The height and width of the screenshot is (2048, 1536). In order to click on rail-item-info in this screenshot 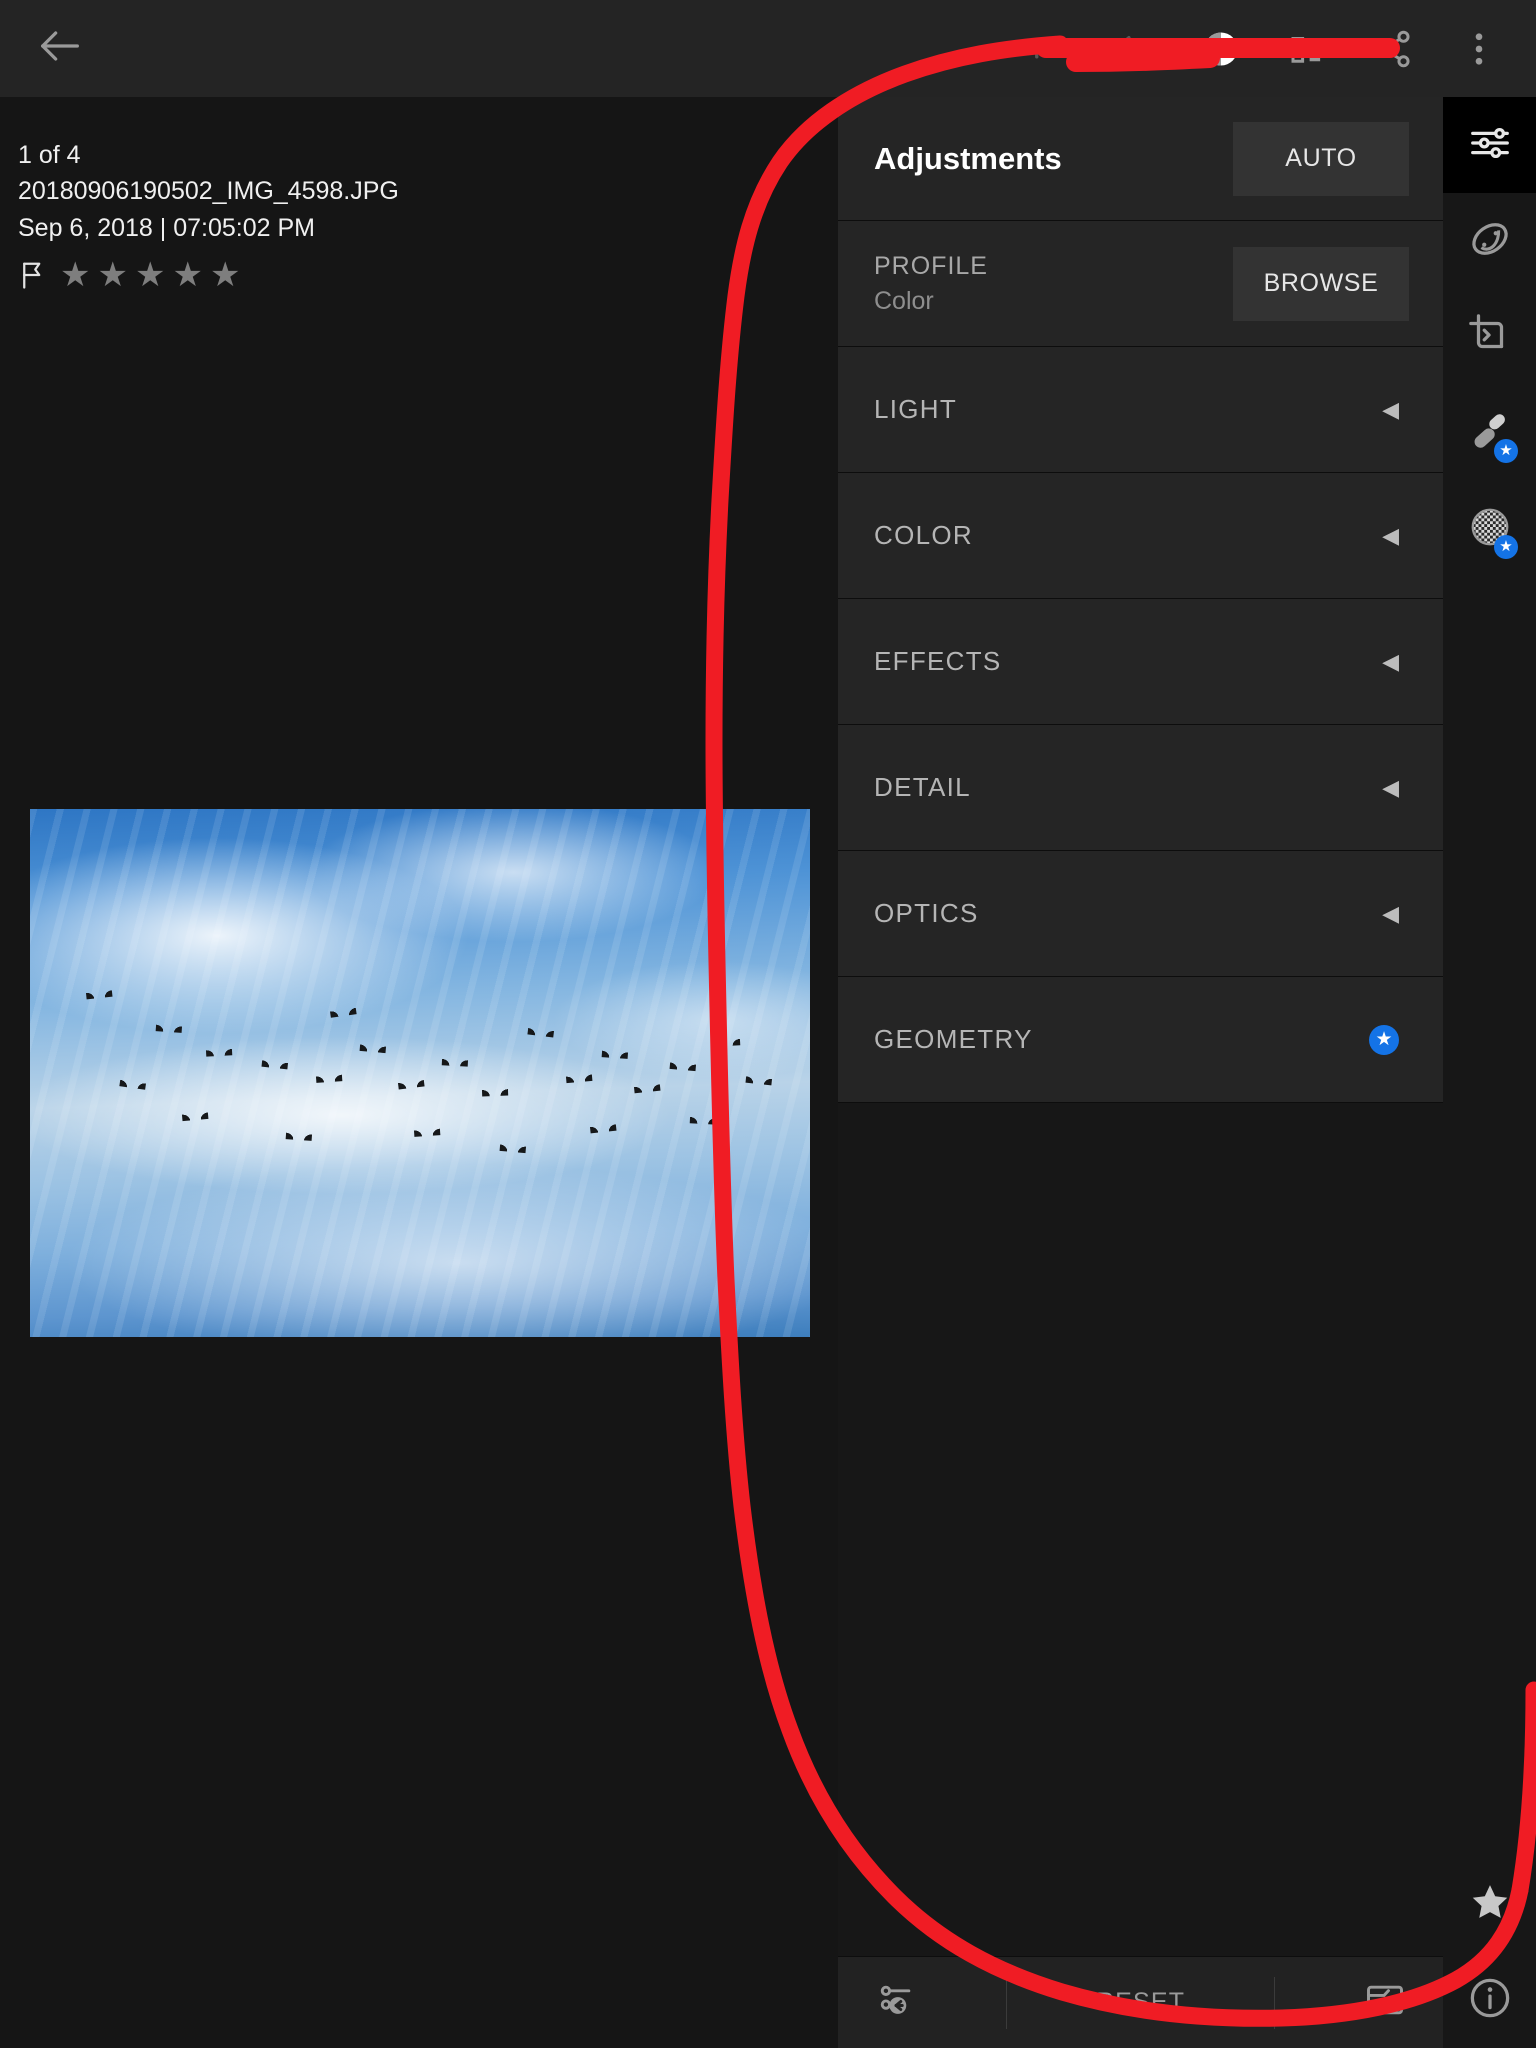, I will do `click(1489, 2000)`.